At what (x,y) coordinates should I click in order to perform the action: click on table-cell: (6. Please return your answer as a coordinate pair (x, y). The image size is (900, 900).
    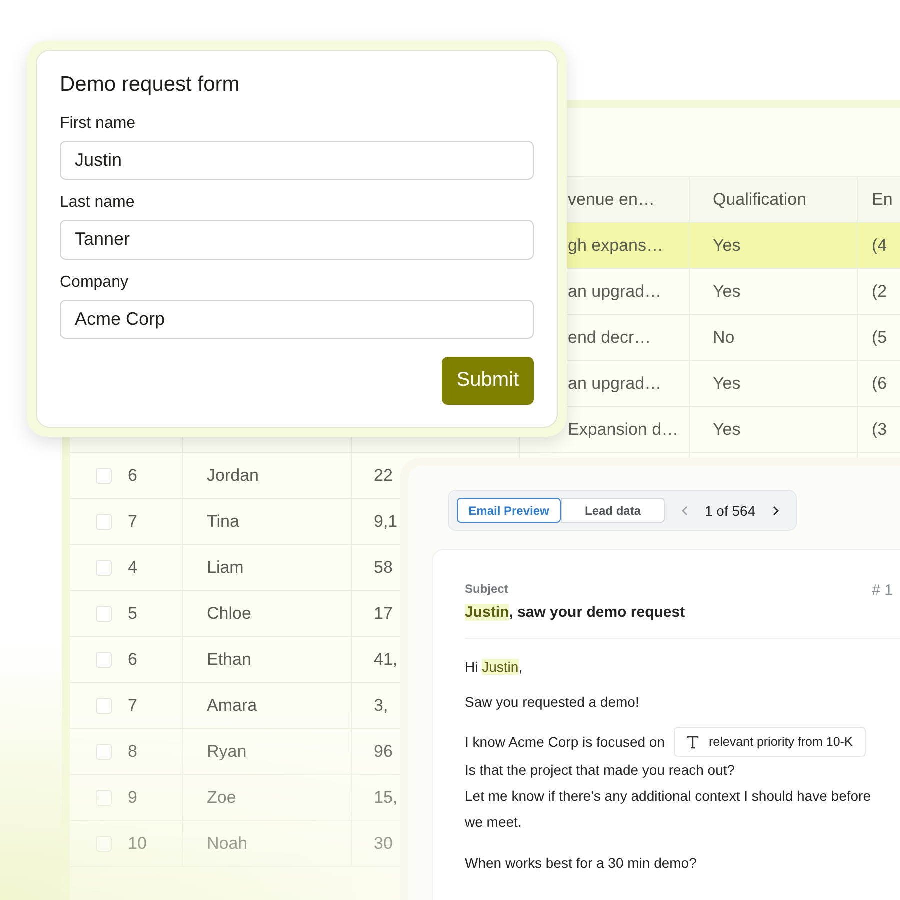
    Looking at the image, I should click on (880, 384).